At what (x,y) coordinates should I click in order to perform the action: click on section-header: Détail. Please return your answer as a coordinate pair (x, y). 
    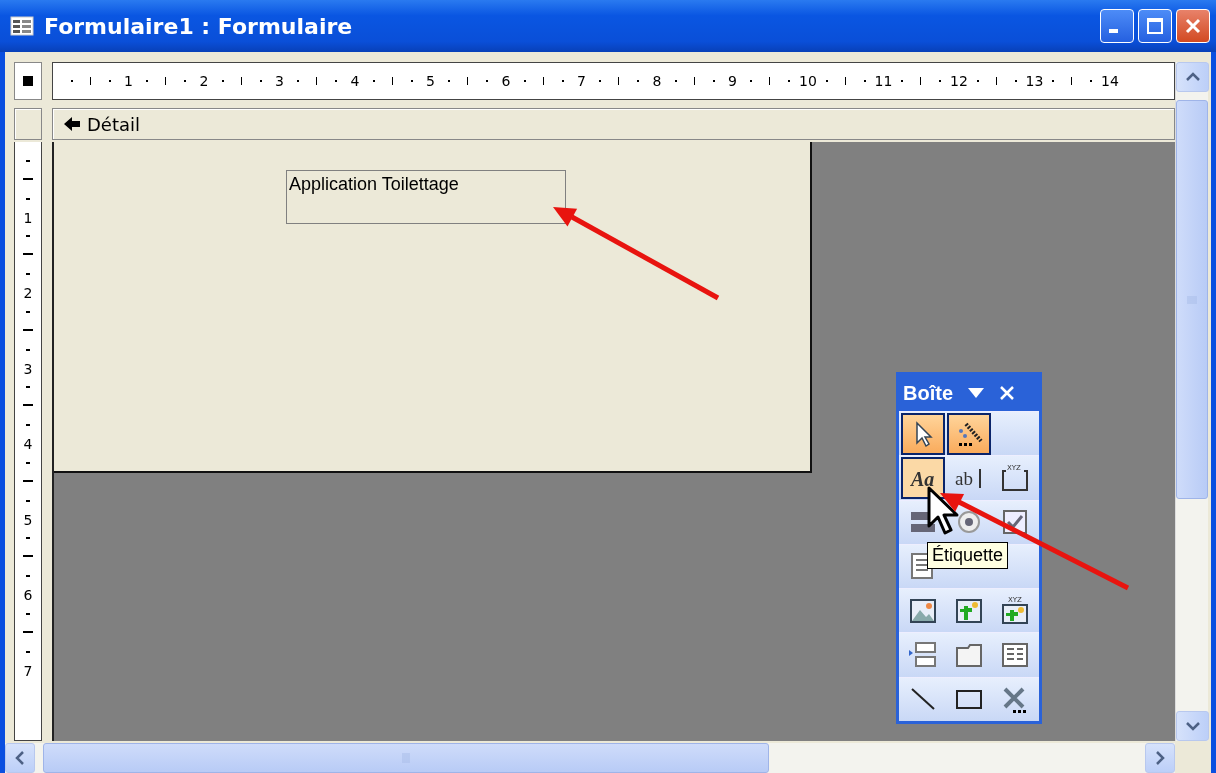
    Looking at the image, I should click on (613, 124).